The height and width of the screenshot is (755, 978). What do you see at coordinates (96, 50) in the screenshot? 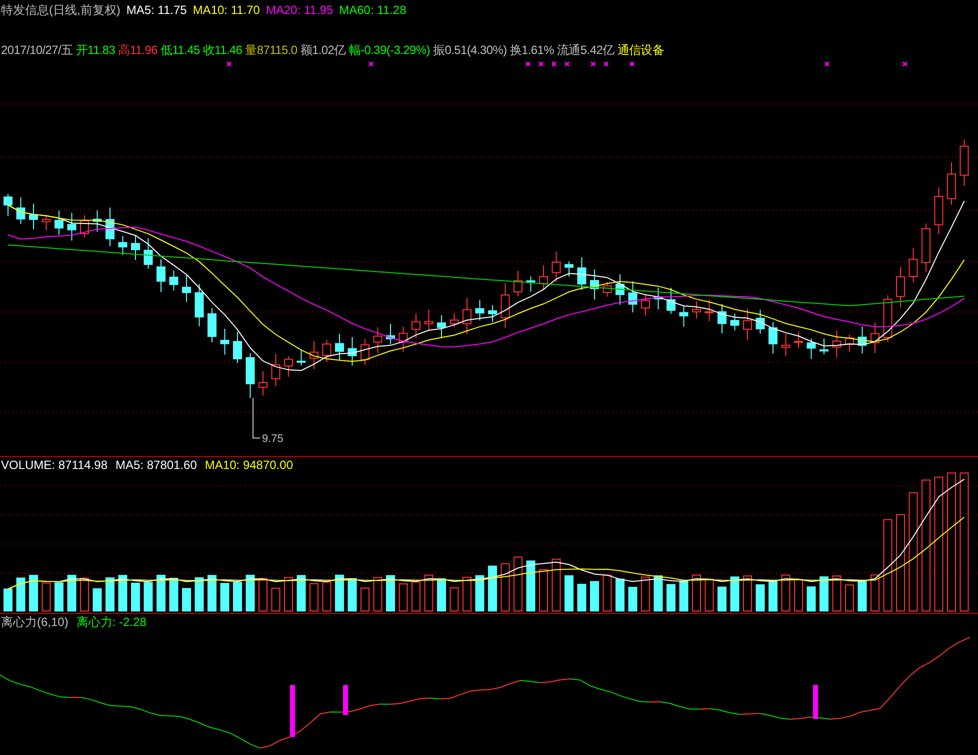
I see `quote-field: 开11.83` at bounding box center [96, 50].